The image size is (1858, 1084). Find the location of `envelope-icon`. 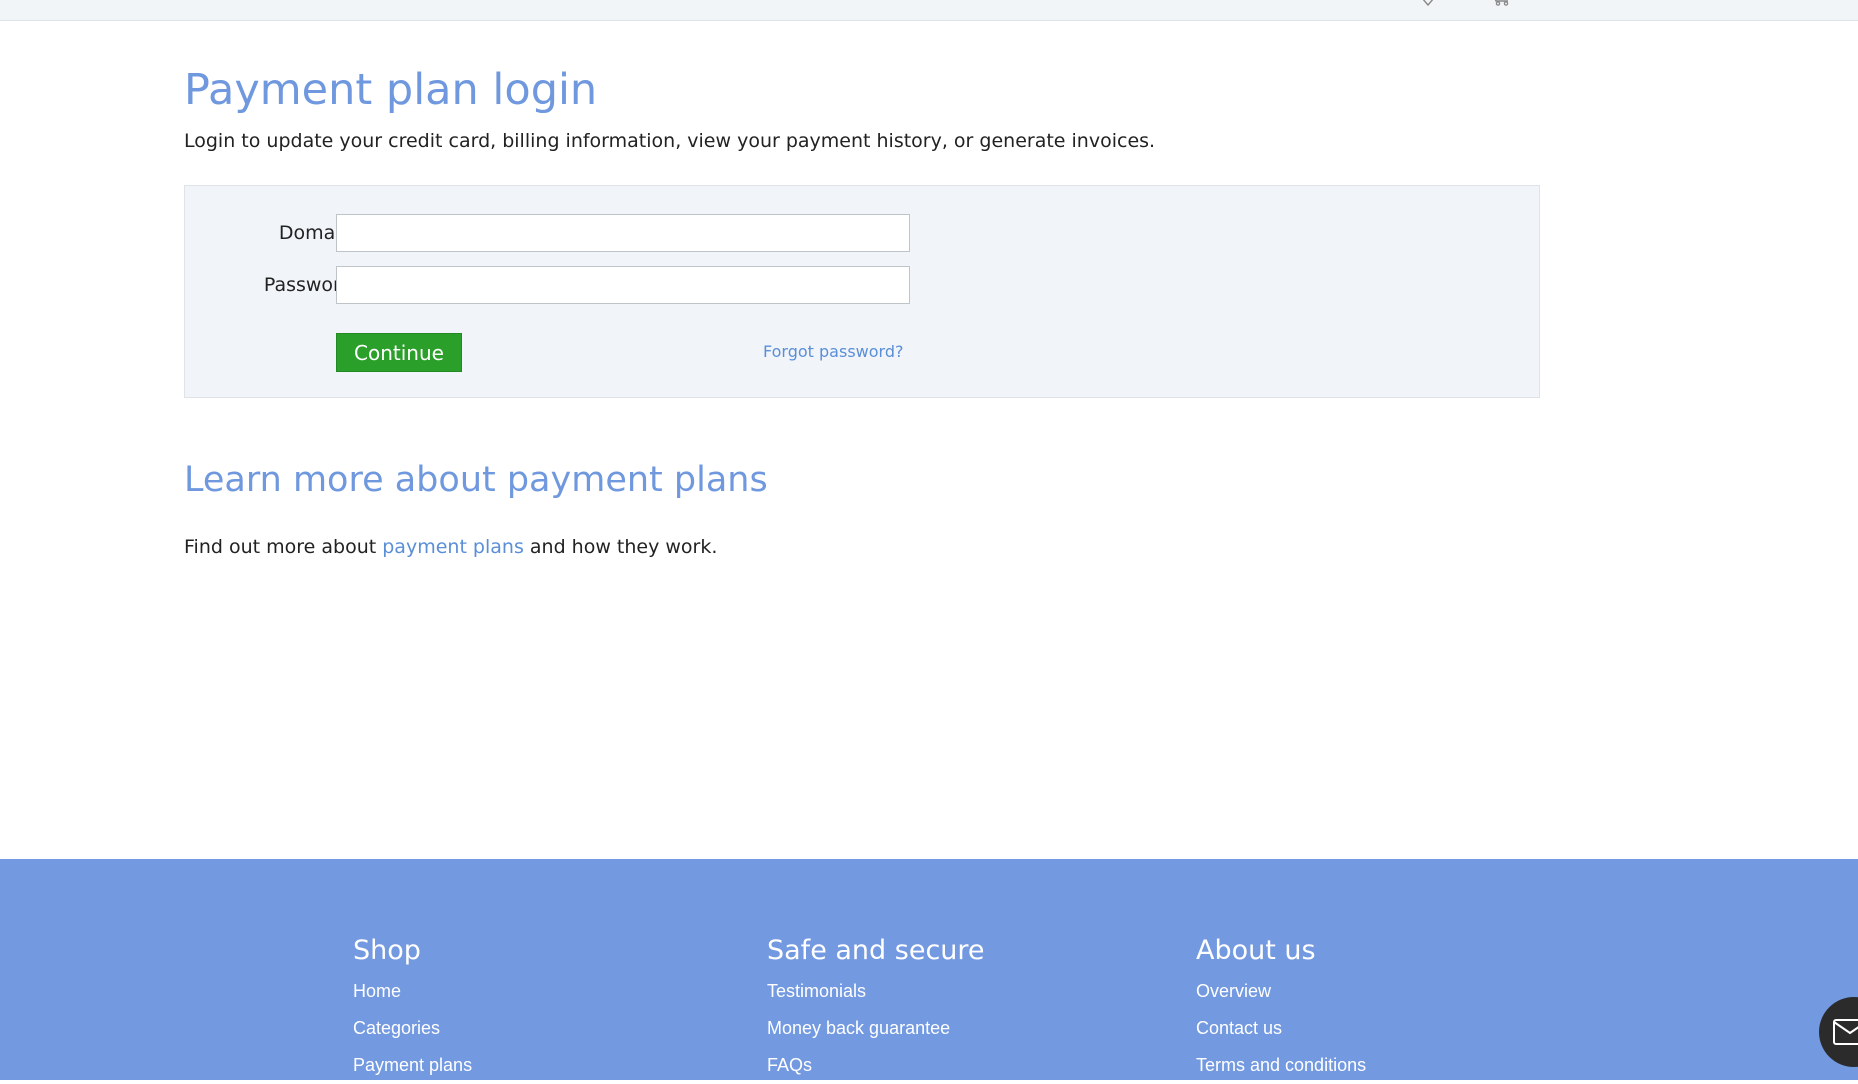

envelope-icon is located at coordinates (1845, 1032).